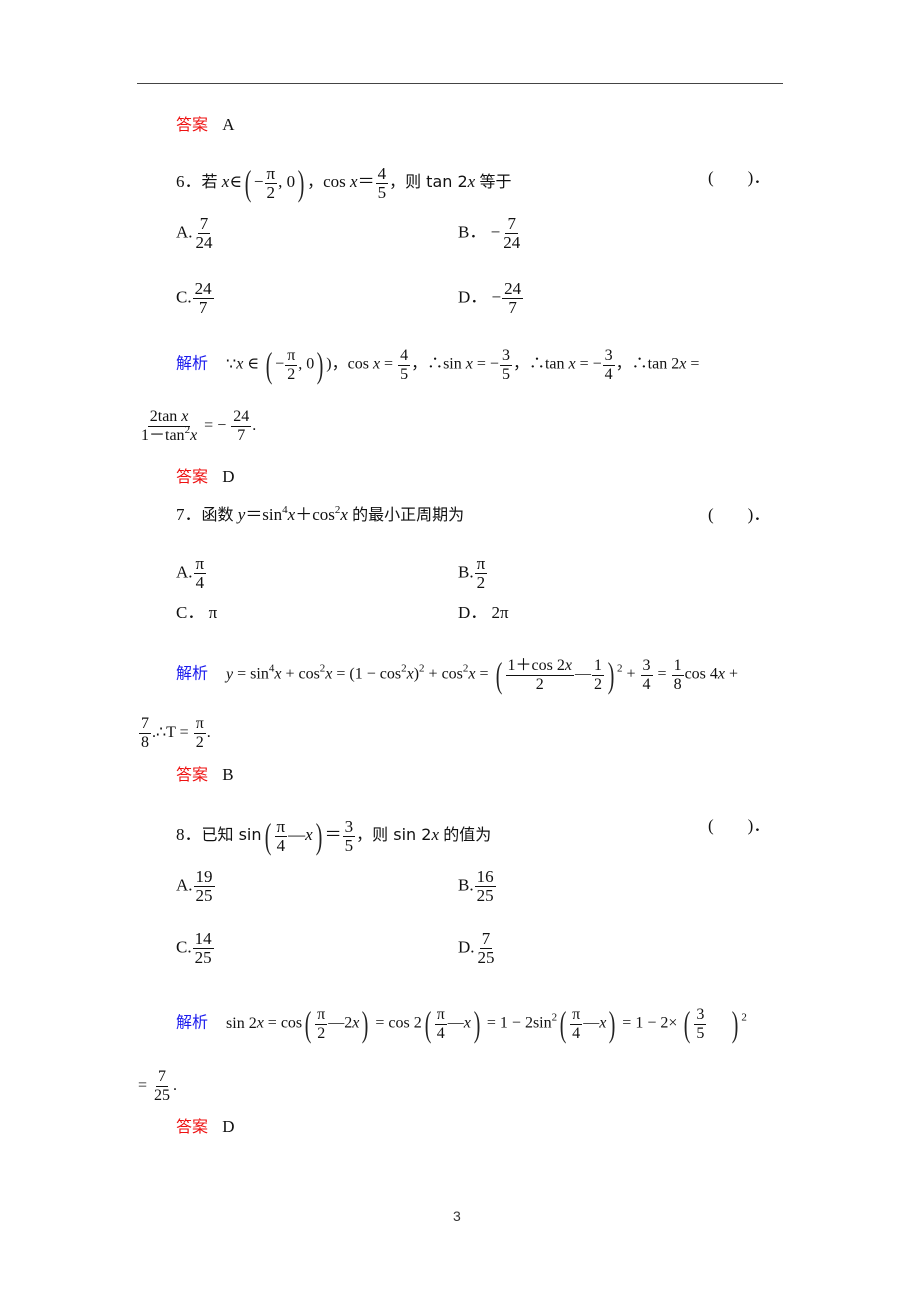 This screenshot has height=1302, width=920. I want to click on text: 1＋cos 2, so click(536, 665).